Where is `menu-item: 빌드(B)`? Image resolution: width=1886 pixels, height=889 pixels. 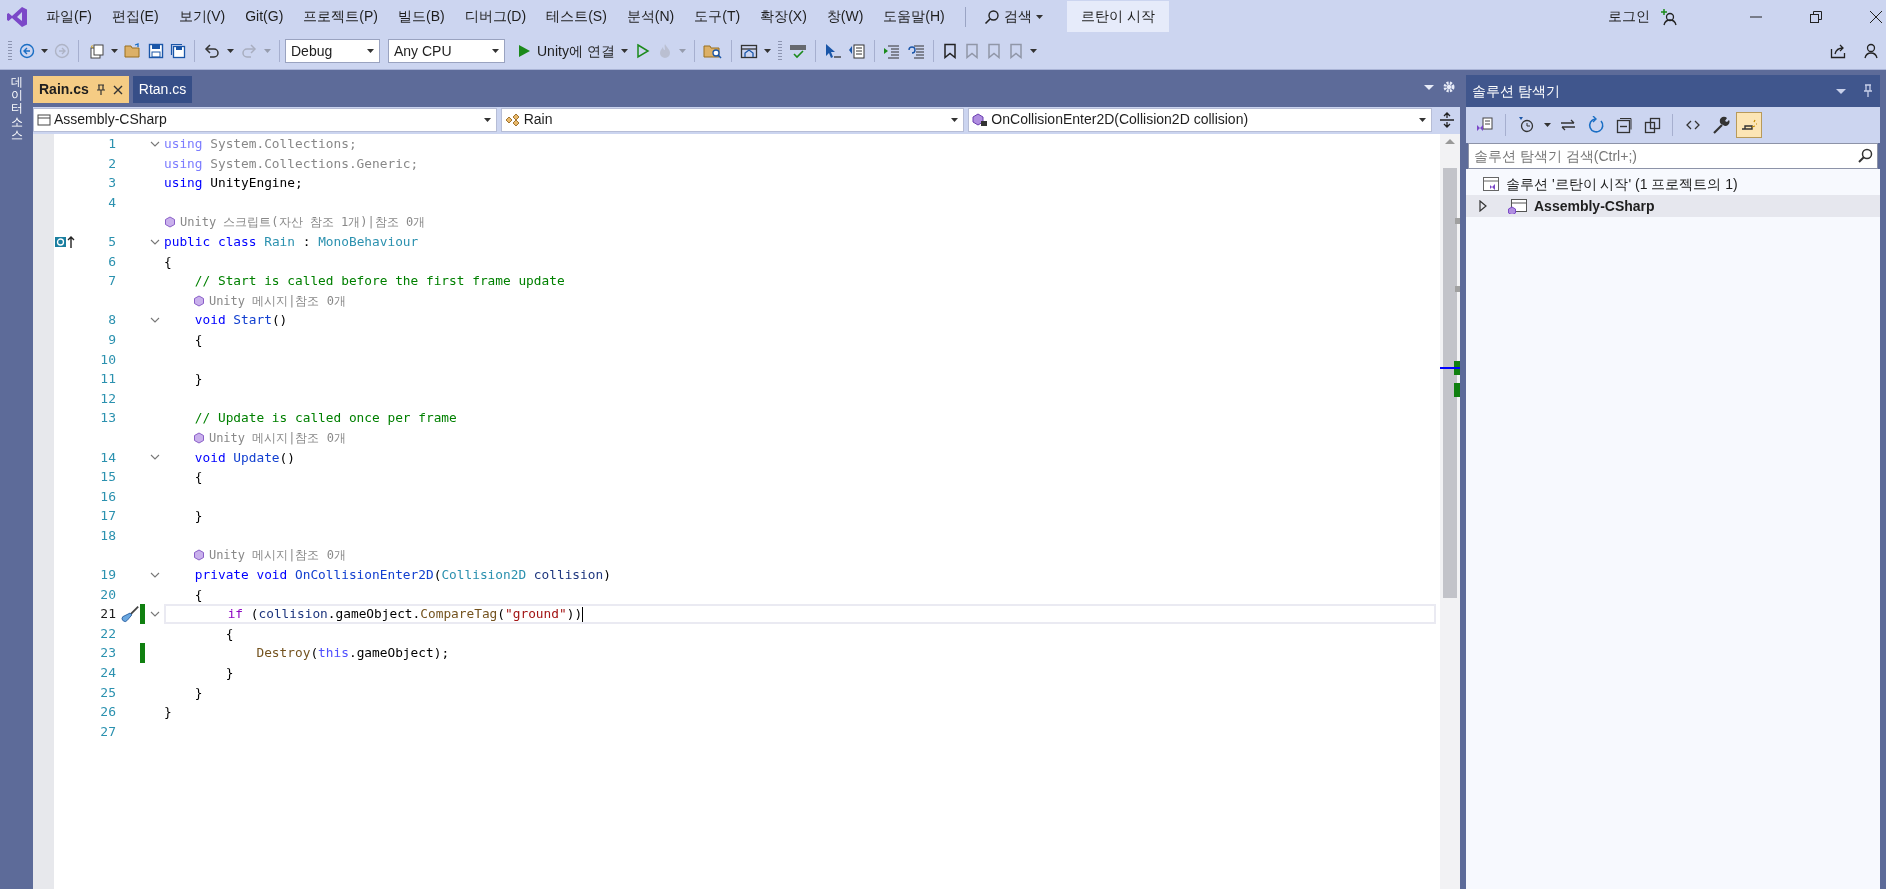
menu-item: 빌드(B) is located at coordinates (421, 16).